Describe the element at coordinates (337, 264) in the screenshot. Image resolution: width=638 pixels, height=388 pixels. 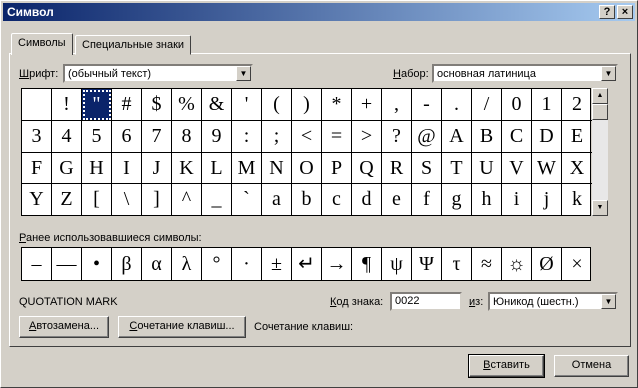
I see `recent-symbol-cell: →` at that location.